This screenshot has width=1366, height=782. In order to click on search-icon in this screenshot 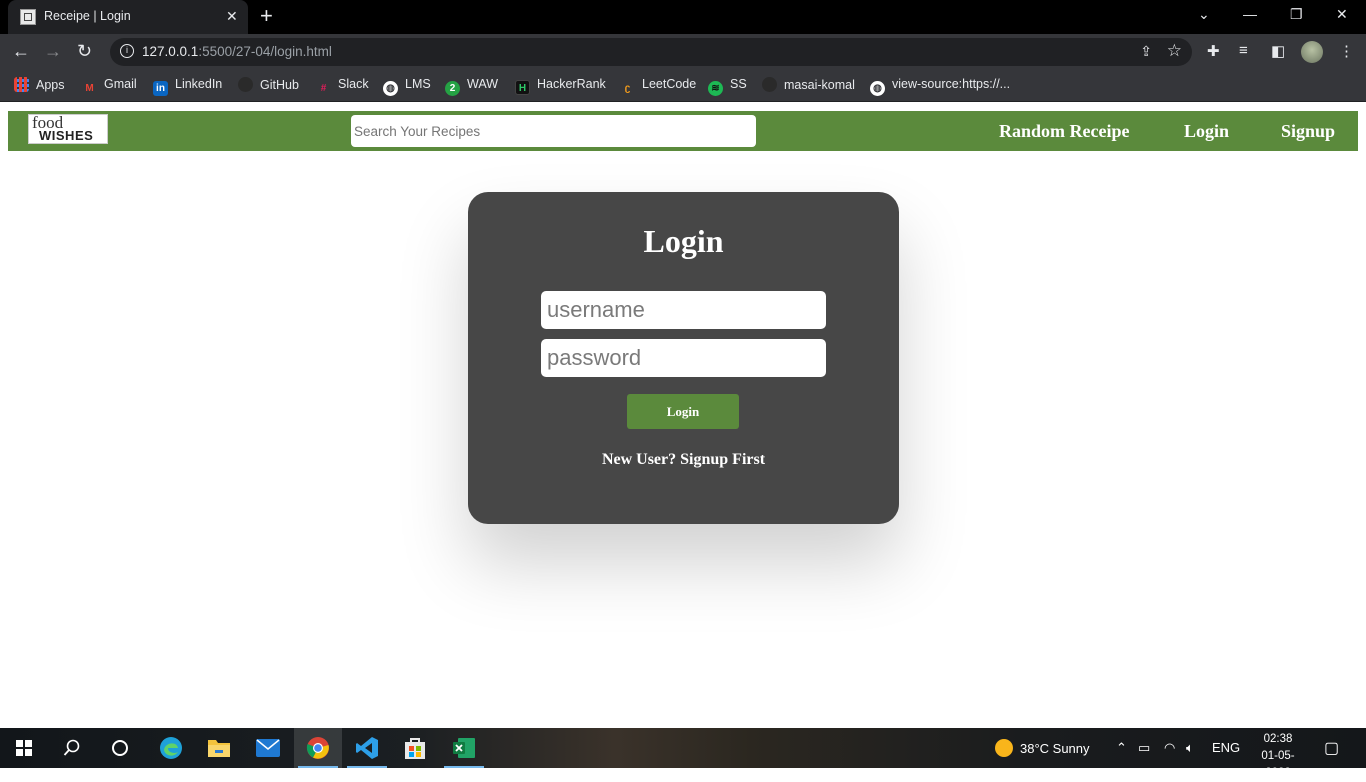, I will do `click(71, 747)`.